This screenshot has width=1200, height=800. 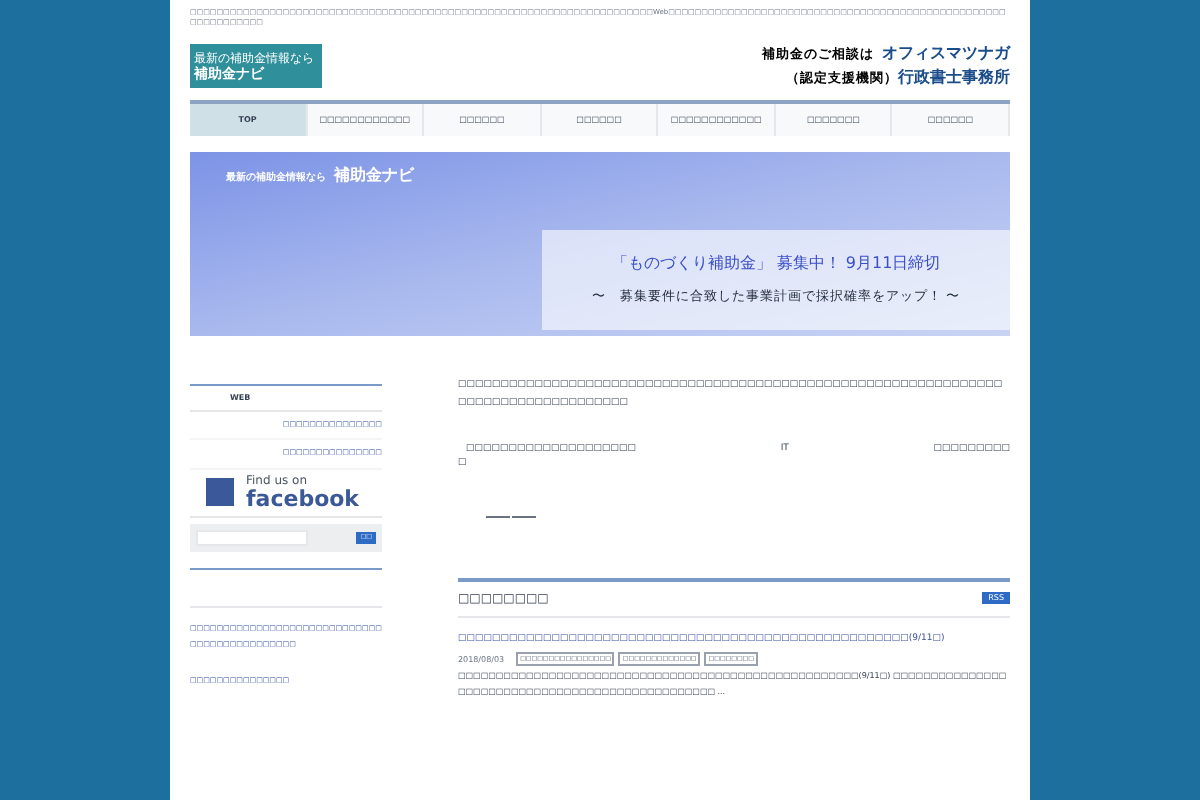 I want to click on facebook-logo: facebook, so click(x=302, y=498).